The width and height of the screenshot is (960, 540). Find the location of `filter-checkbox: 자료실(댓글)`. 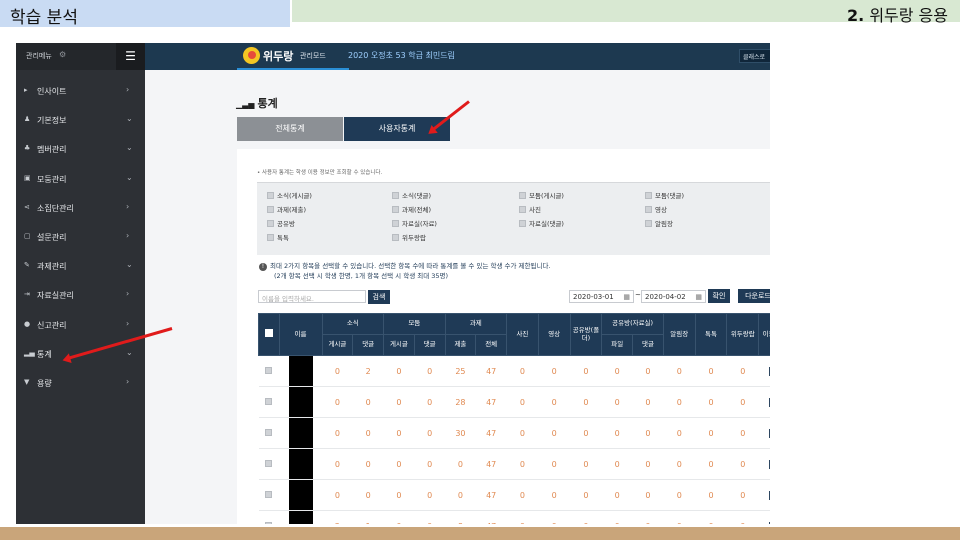

filter-checkbox: 자료실(댓글) is located at coordinates (541, 223).